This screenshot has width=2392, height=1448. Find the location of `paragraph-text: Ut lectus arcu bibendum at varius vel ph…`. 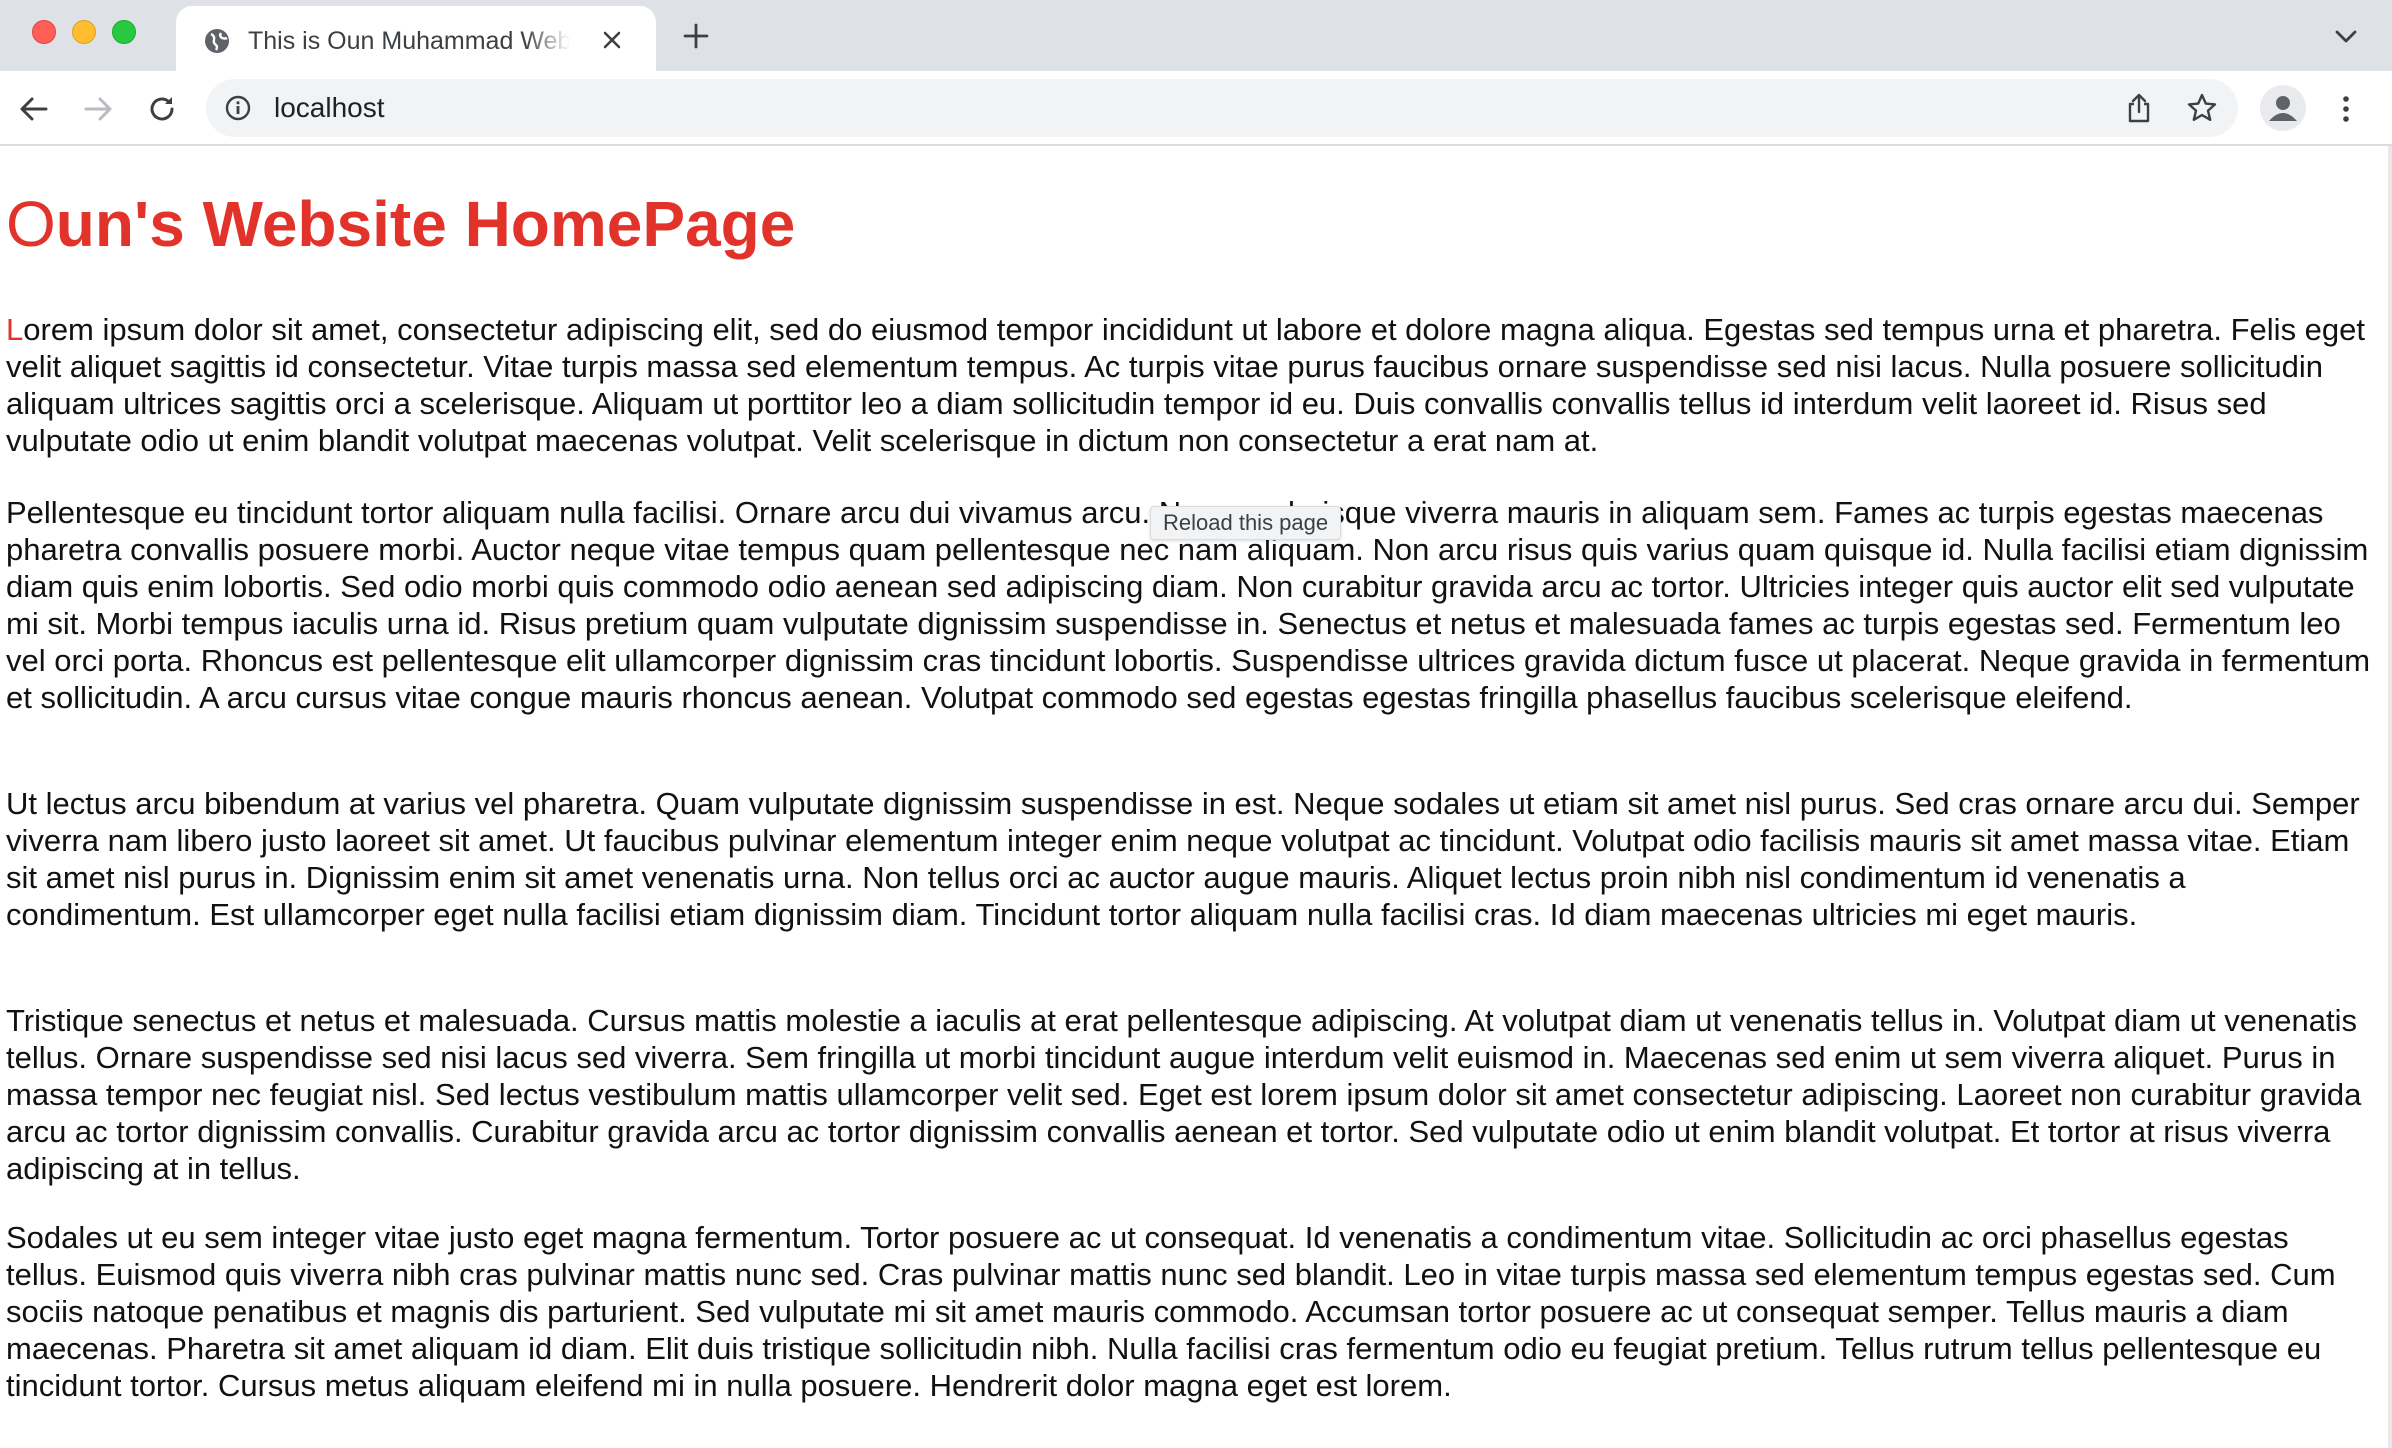

paragraph-text: Ut lectus arcu bibendum at varius vel ph… is located at coordinates (1183, 859).